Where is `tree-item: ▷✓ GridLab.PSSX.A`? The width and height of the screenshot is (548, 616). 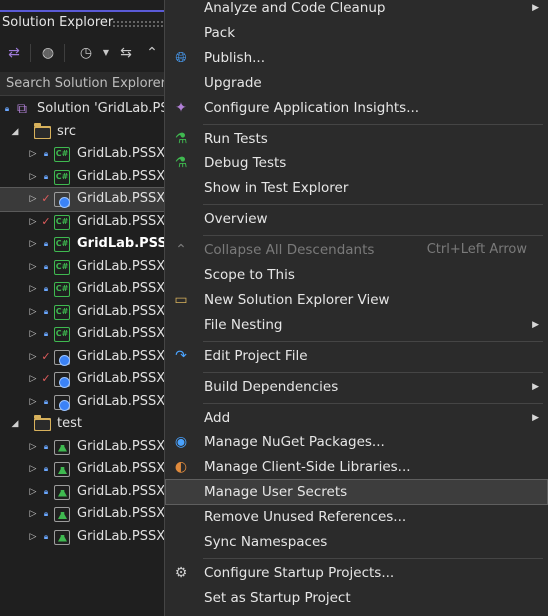
tree-item: ▷✓ GridLab.PSSX.A is located at coordinates (84, 199).